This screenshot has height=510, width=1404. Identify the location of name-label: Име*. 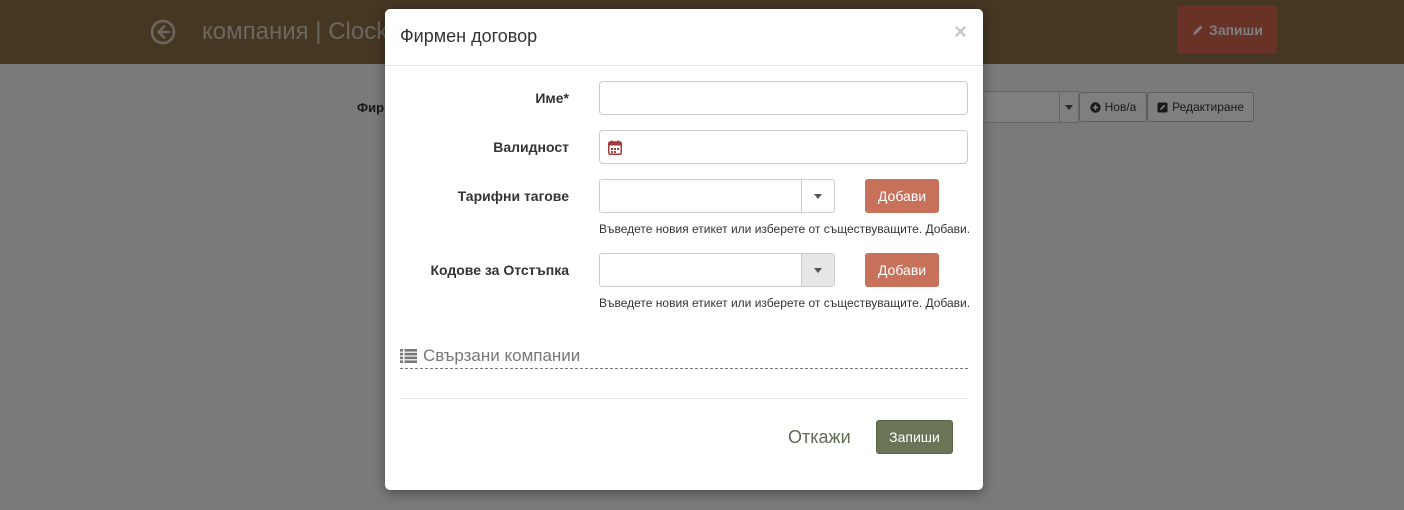
(552, 98).